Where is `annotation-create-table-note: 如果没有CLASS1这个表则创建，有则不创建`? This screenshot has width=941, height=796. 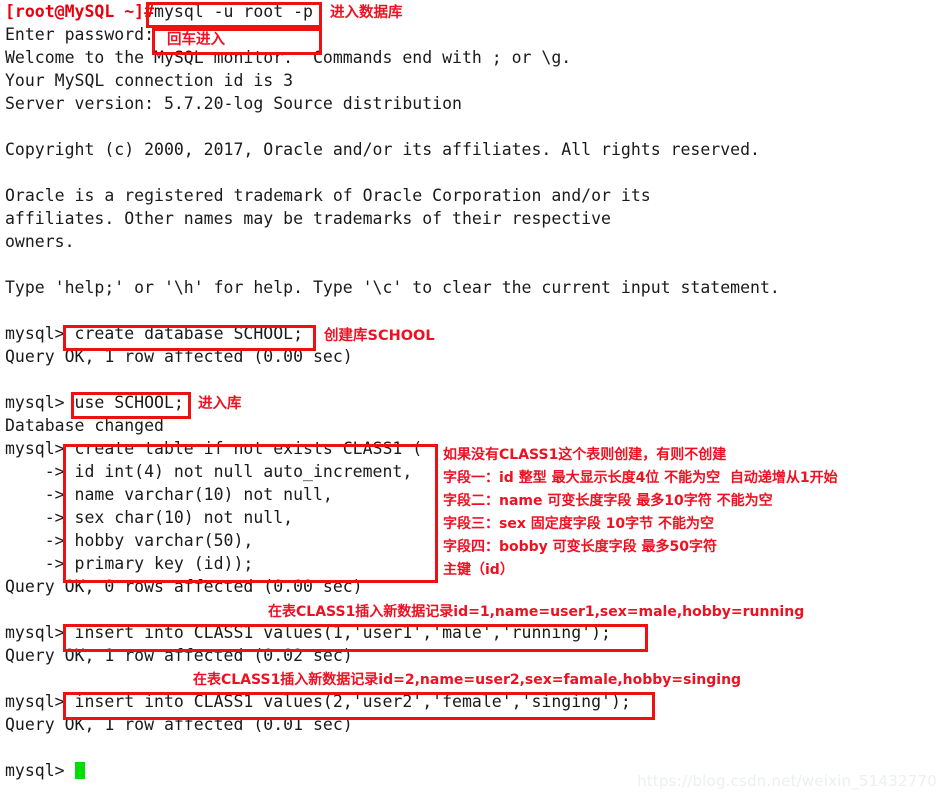 annotation-create-table-note: 如果没有CLASS1这个表则创建，有则不创建 is located at coordinates (585, 455).